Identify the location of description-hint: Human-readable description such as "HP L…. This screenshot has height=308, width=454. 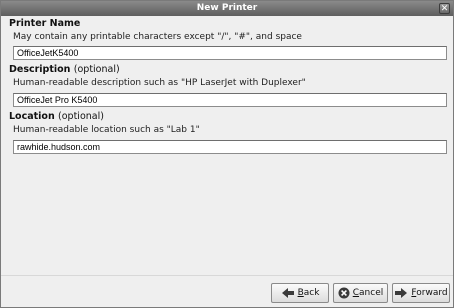
(159, 83).